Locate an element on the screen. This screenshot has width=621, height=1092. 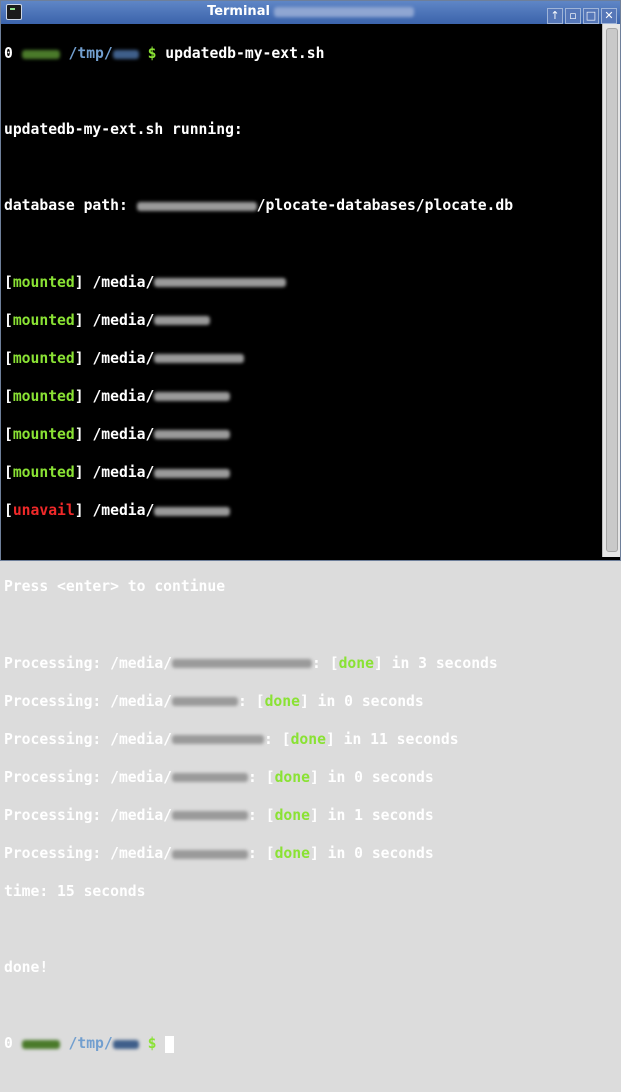
scrollbar-thumb is located at coordinates (612, 290).